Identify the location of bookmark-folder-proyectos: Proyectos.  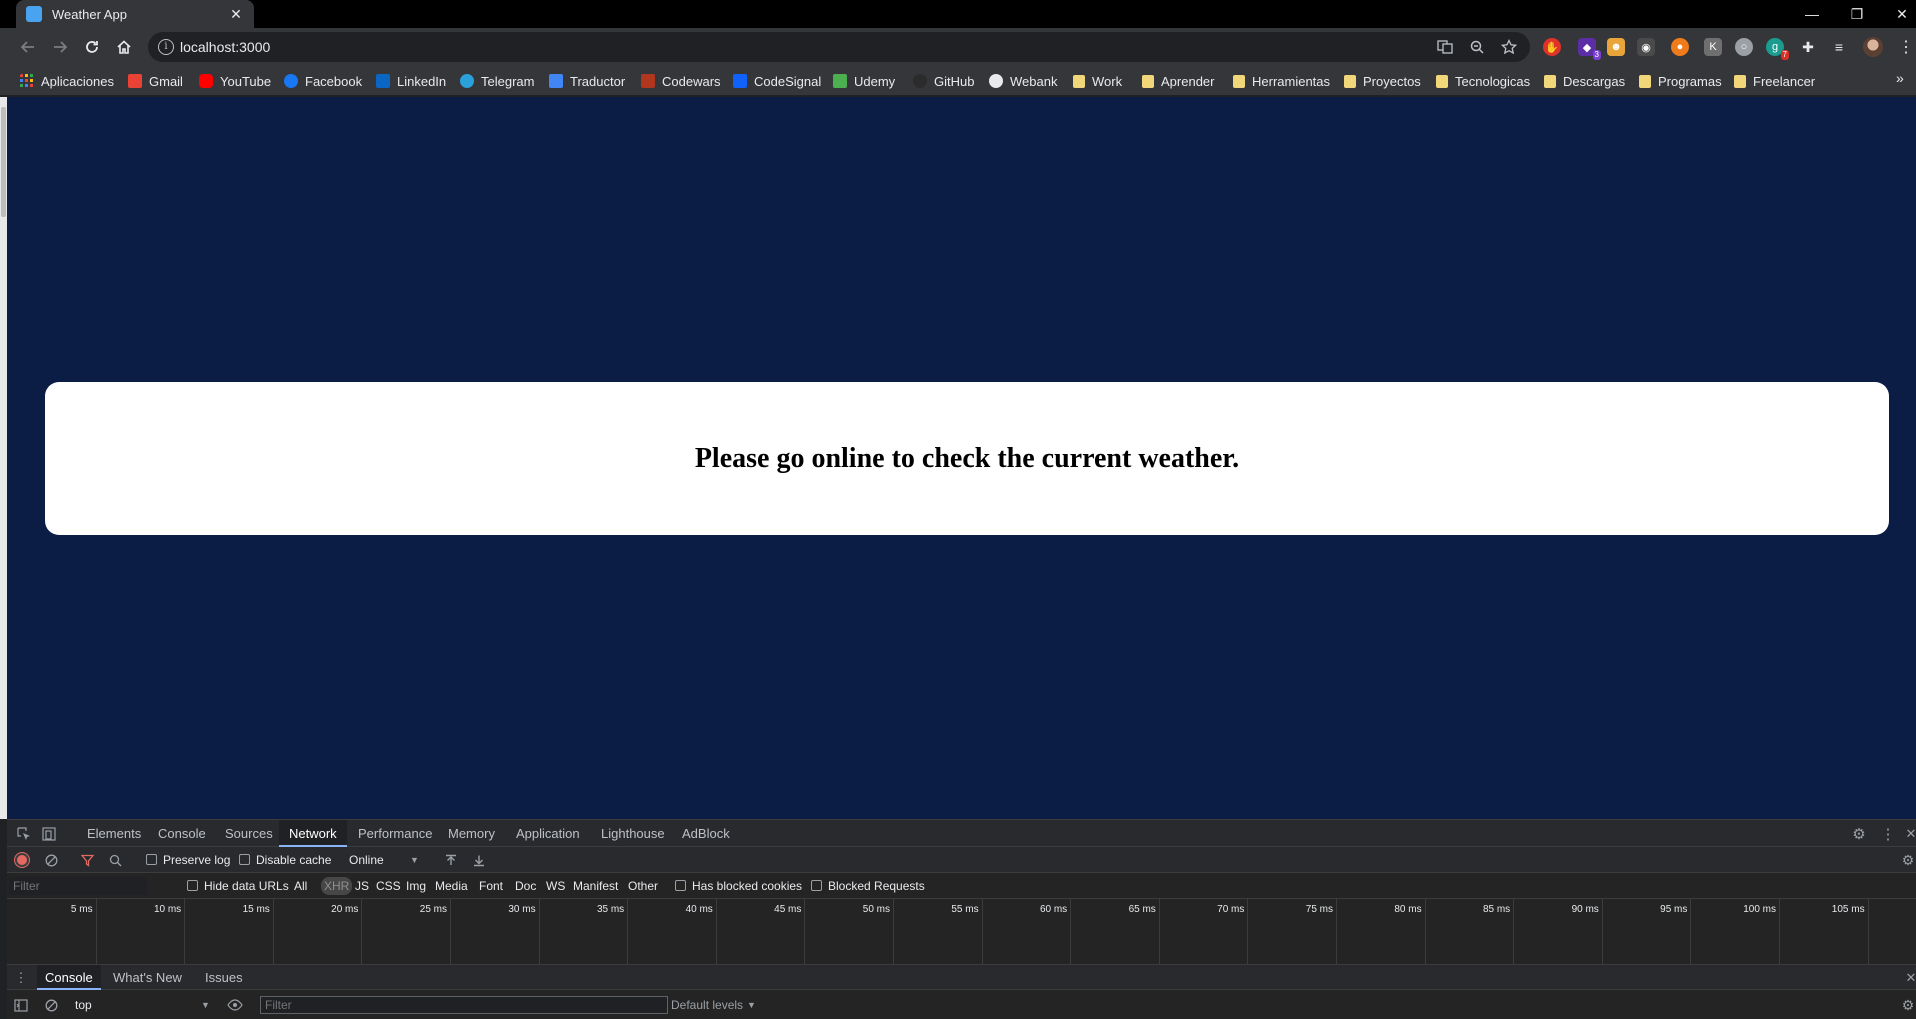
(1382, 81).